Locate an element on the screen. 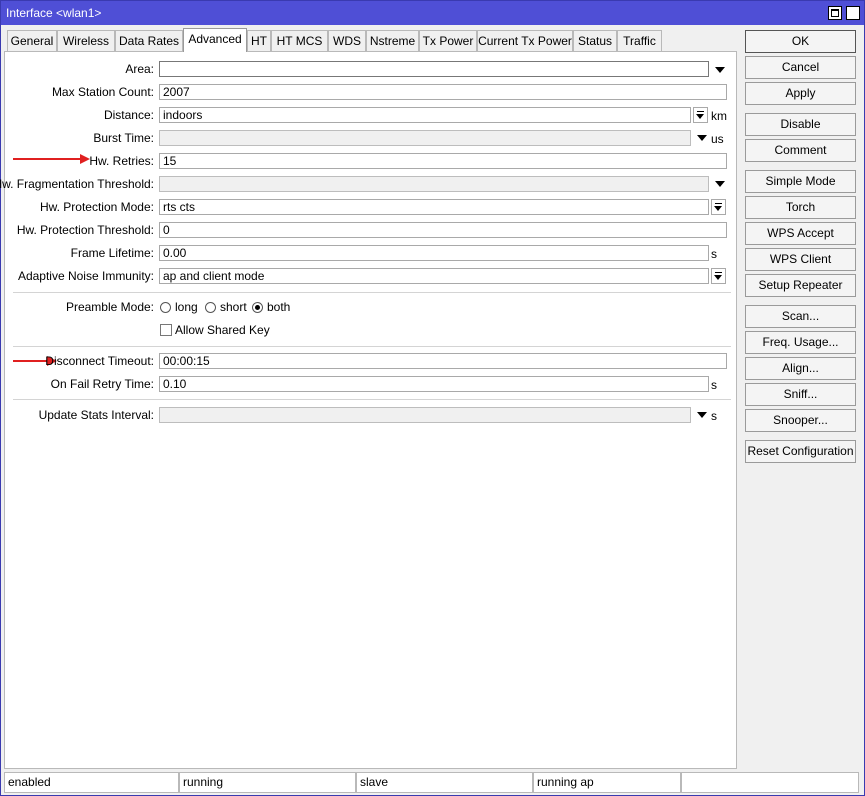  area-field is located at coordinates (434, 69).